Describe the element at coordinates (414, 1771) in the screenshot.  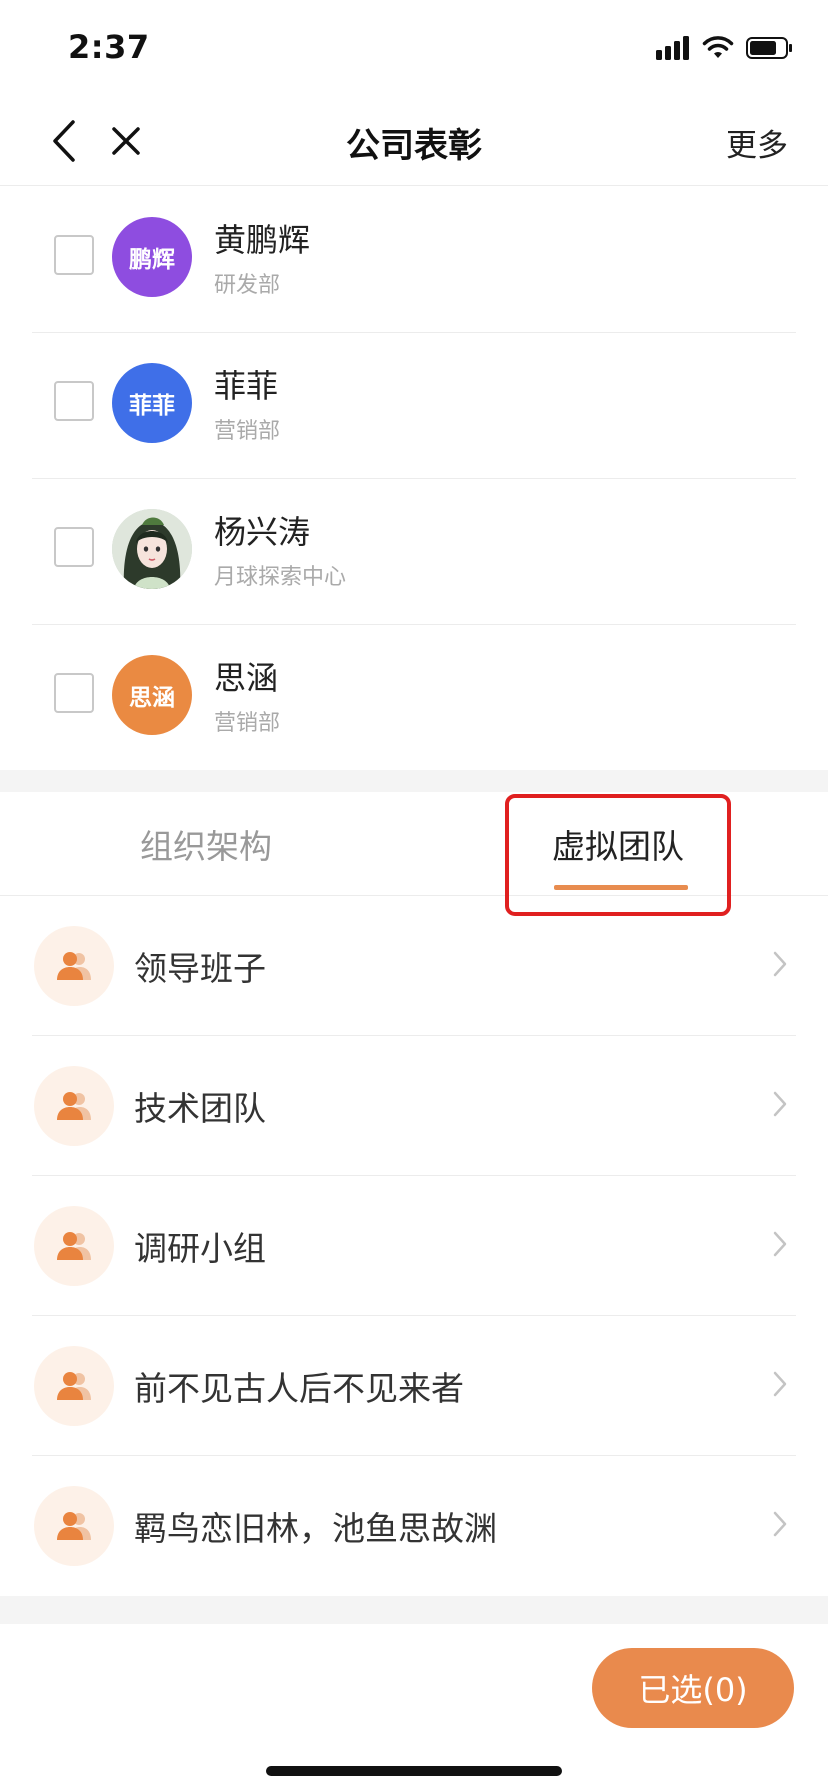
I see `home-indicator` at that location.